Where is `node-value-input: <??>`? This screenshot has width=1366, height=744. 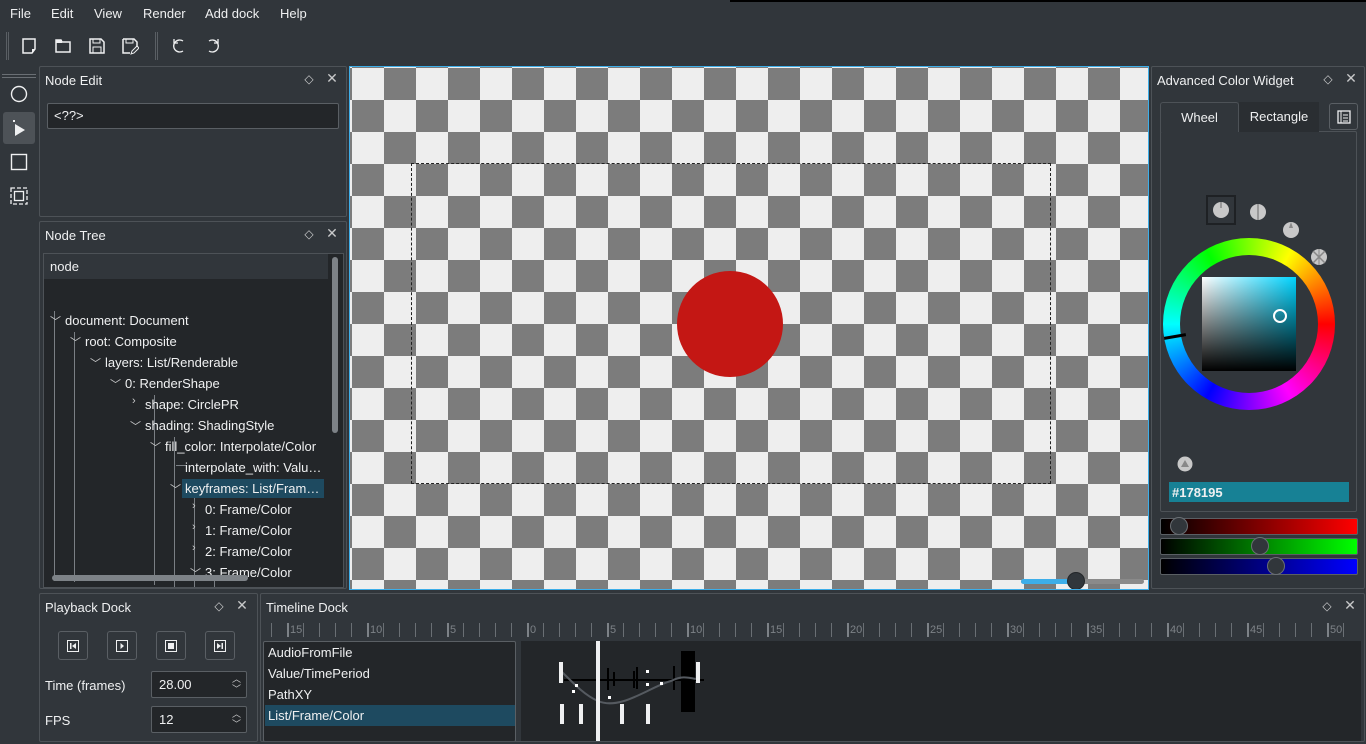
node-value-input: <??> is located at coordinates (193, 116).